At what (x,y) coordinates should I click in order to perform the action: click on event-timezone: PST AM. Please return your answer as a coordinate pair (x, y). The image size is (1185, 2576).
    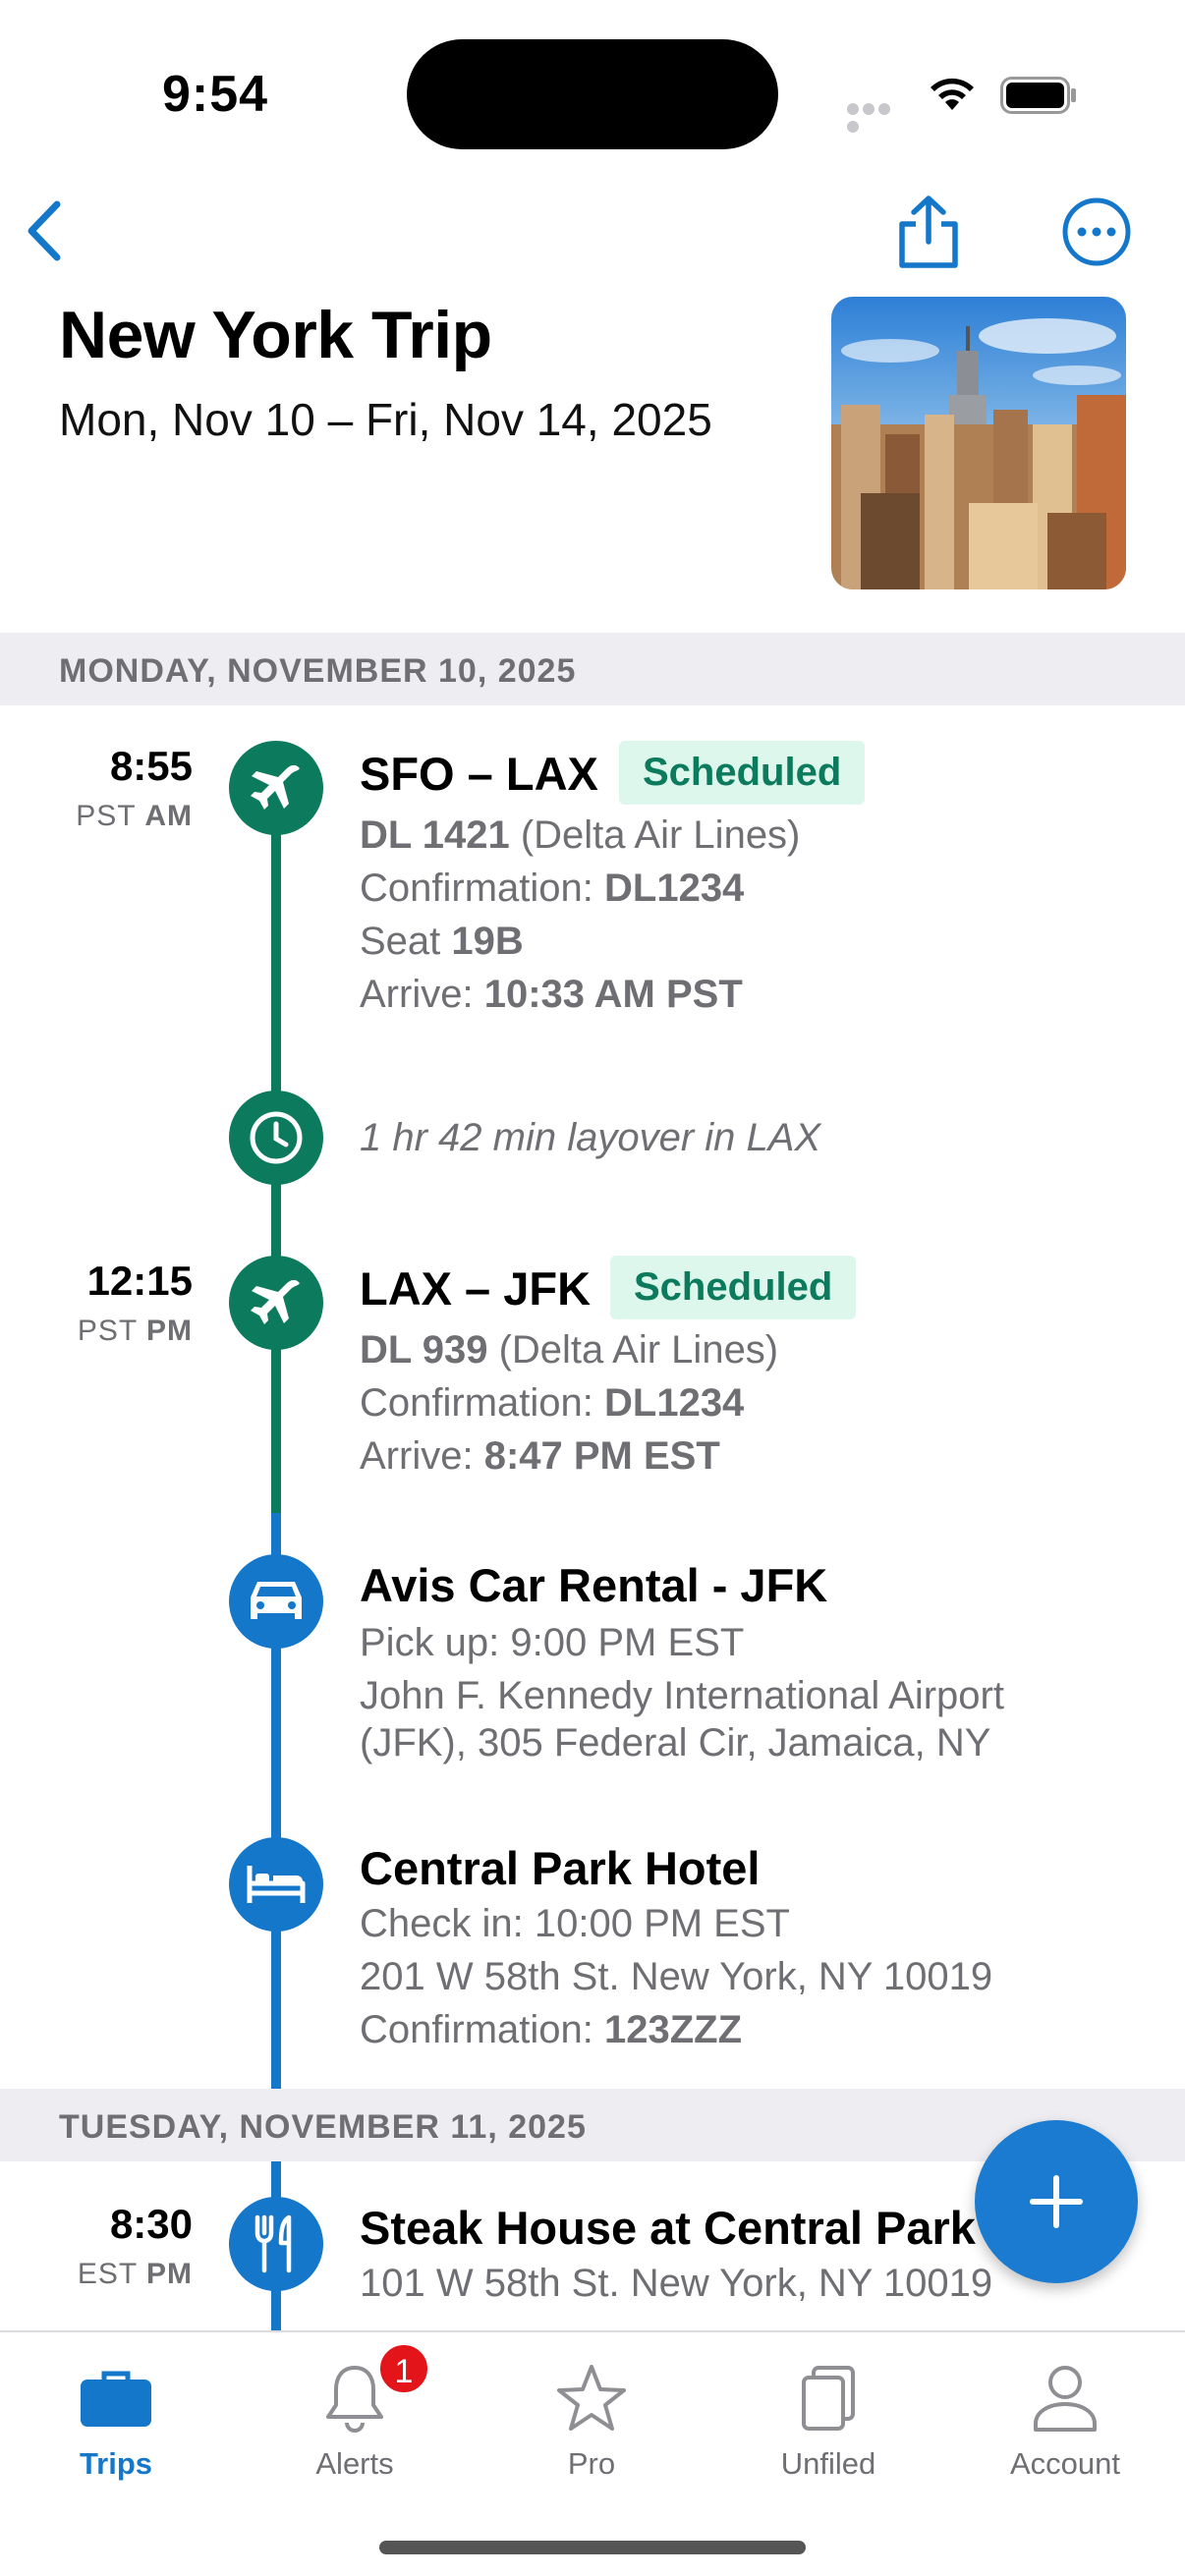
    Looking at the image, I should click on (135, 816).